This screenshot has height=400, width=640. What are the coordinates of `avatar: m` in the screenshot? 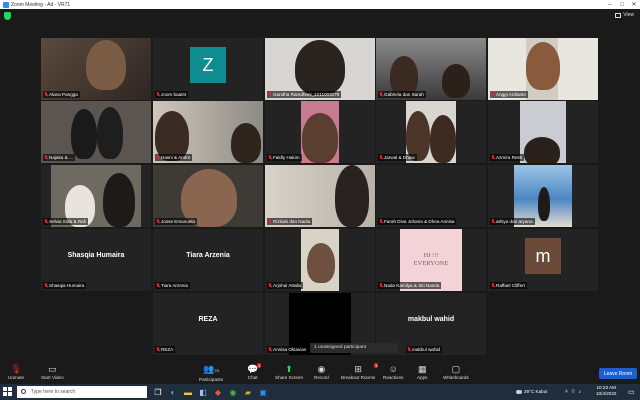 It's located at (543, 256).